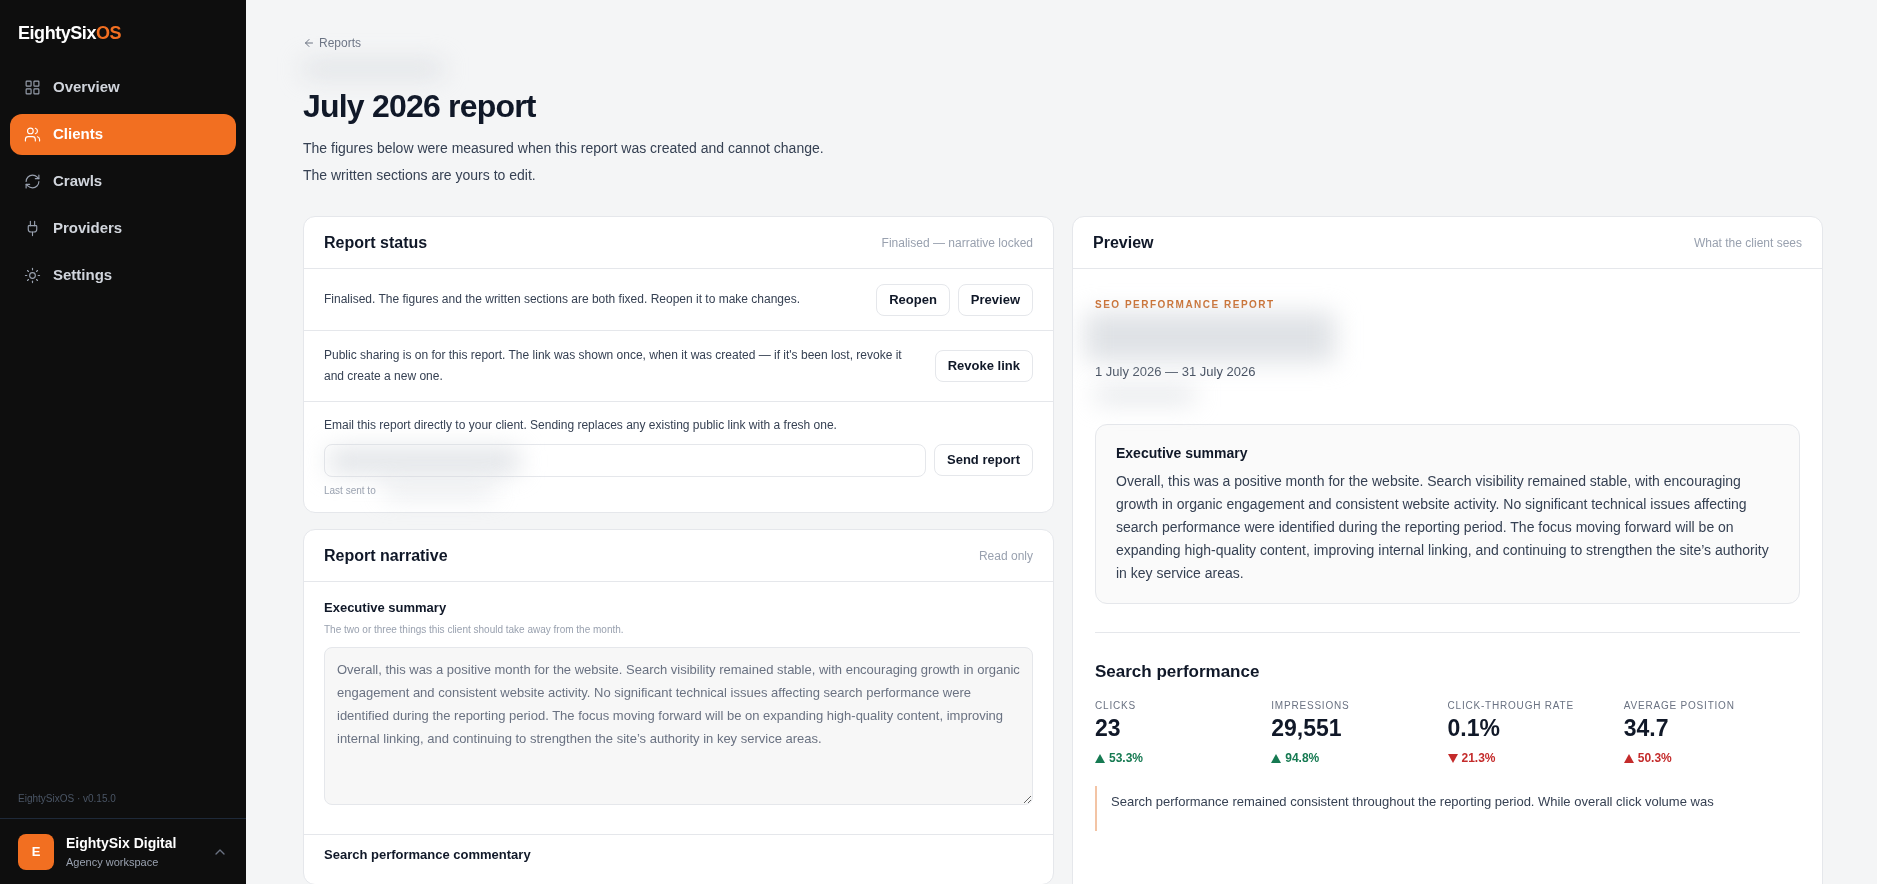 The image size is (1877, 884). I want to click on workspace-name: EightySix Digital, so click(122, 843).